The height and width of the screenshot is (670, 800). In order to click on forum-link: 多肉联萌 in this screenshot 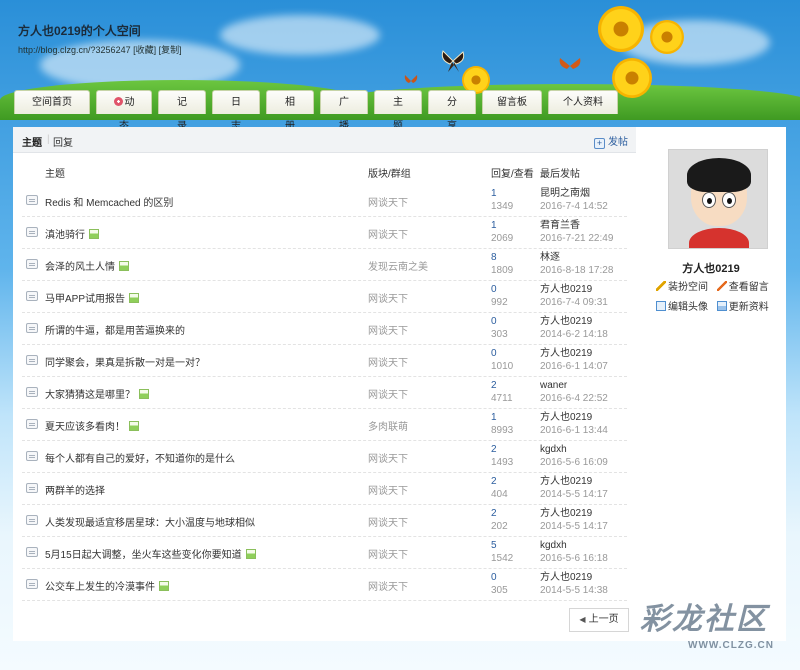, I will do `click(388, 425)`.